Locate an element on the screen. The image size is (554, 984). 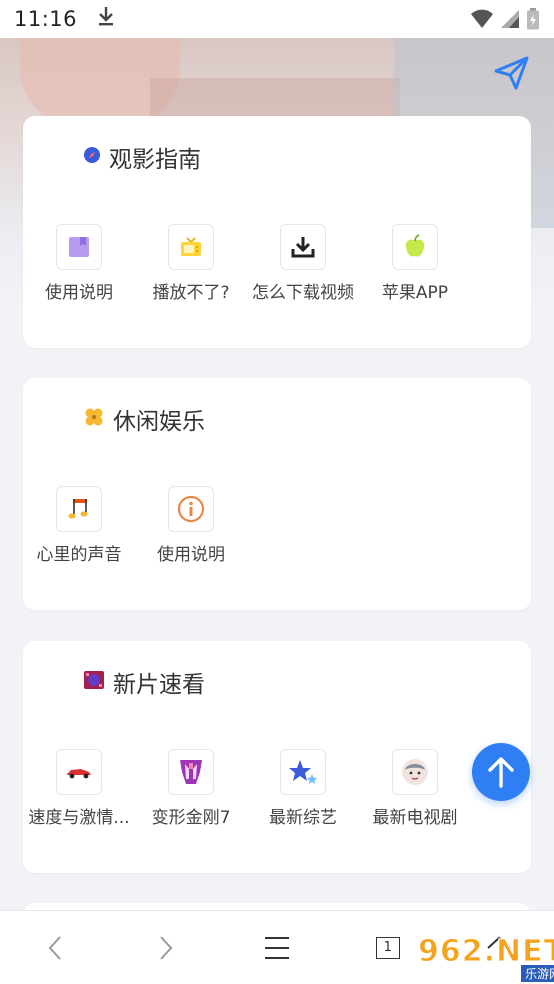
menu-button is located at coordinates (277, 947).